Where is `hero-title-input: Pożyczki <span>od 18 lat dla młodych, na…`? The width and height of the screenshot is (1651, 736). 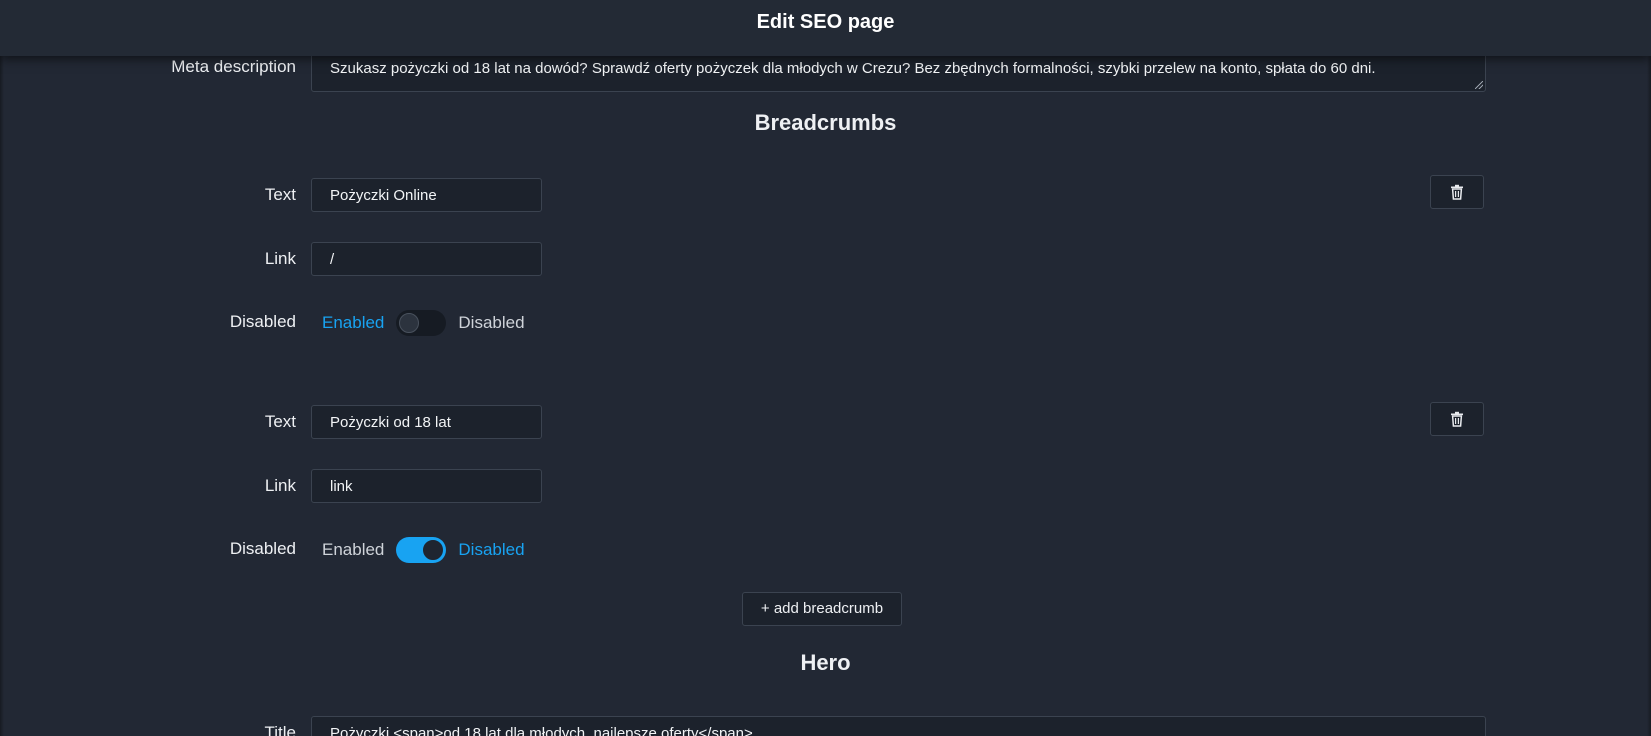 hero-title-input: Pożyczki <span>od 18 lat dla młodych, na… is located at coordinates (898, 726).